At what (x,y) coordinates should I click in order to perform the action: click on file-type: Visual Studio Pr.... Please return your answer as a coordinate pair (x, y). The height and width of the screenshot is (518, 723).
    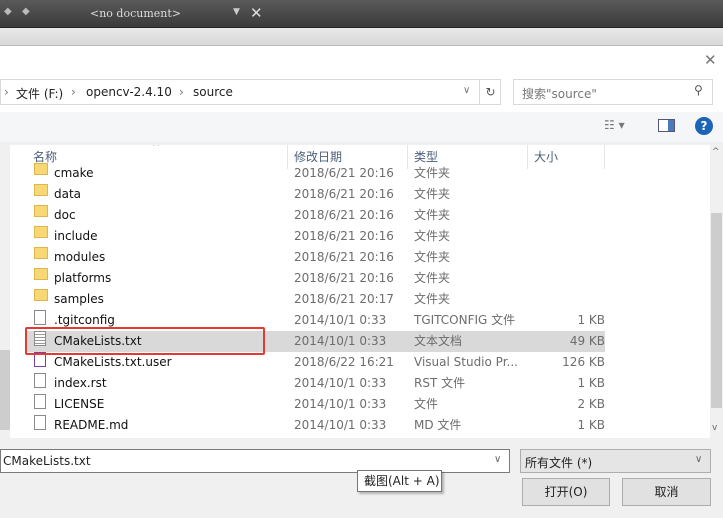
    Looking at the image, I should click on (466, 362).